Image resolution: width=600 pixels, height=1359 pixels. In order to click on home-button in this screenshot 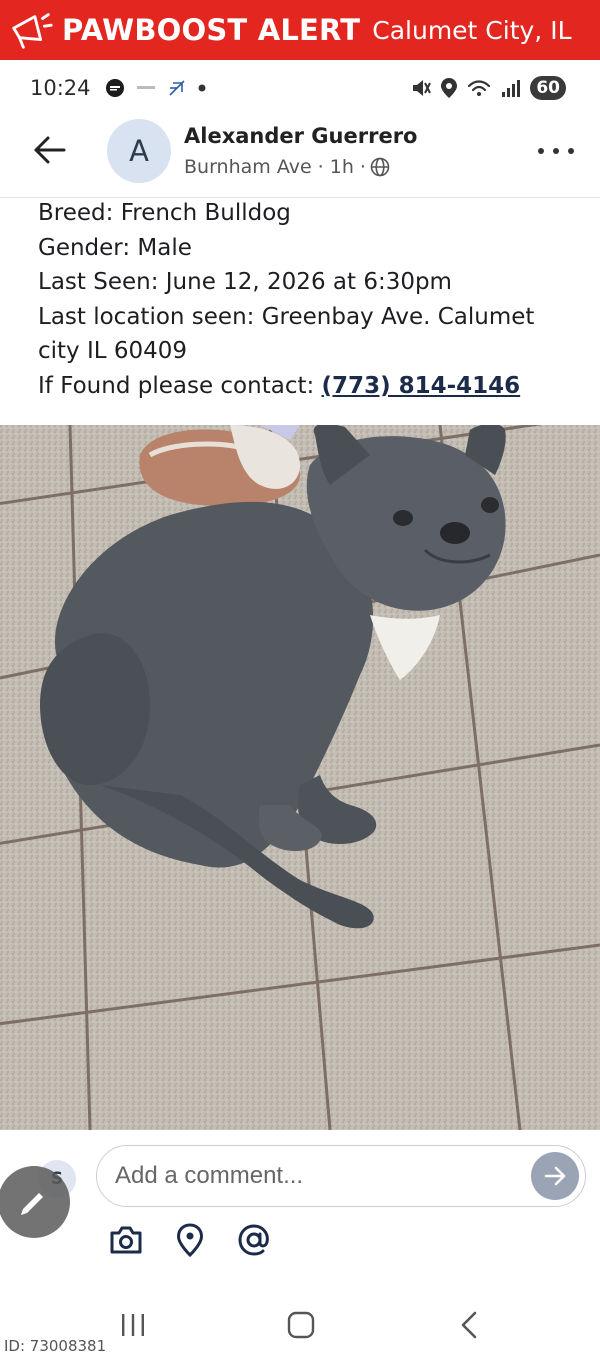, I will do `click(301, 1325)`.